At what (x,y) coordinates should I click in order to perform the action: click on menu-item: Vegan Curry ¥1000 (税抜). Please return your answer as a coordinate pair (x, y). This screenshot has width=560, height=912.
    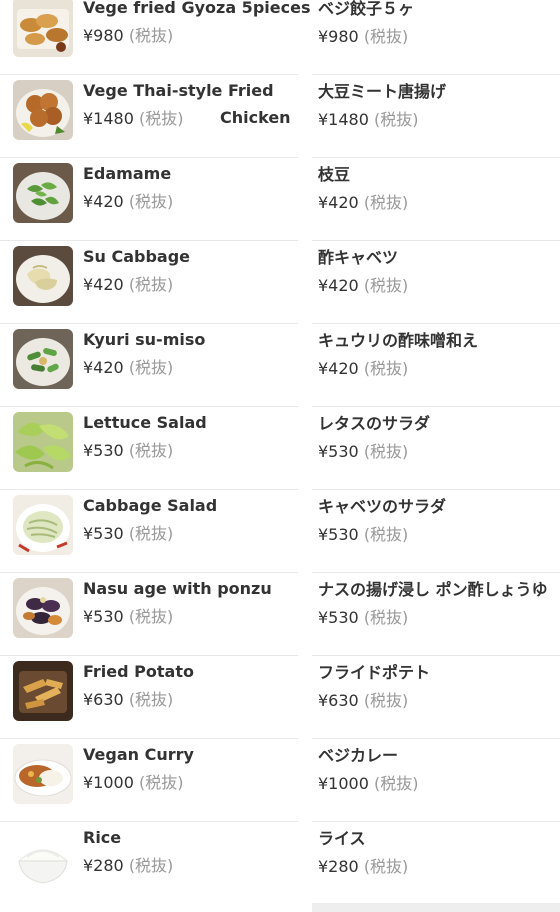
    Looking at the image, I should click on (149, 780).